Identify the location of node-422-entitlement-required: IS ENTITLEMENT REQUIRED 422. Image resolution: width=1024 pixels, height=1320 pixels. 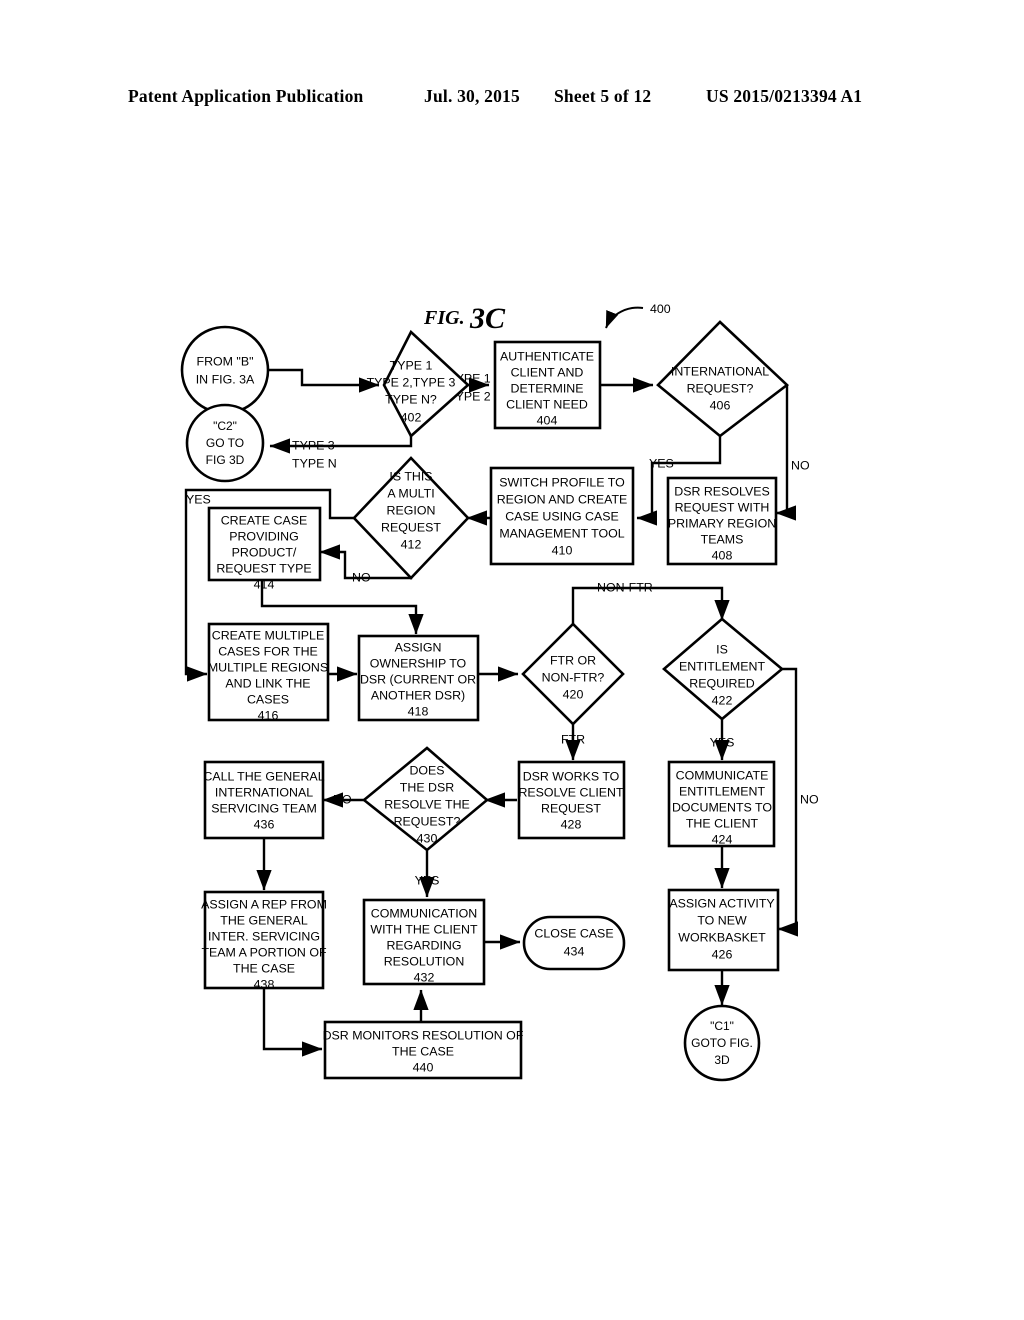
(723, 669).